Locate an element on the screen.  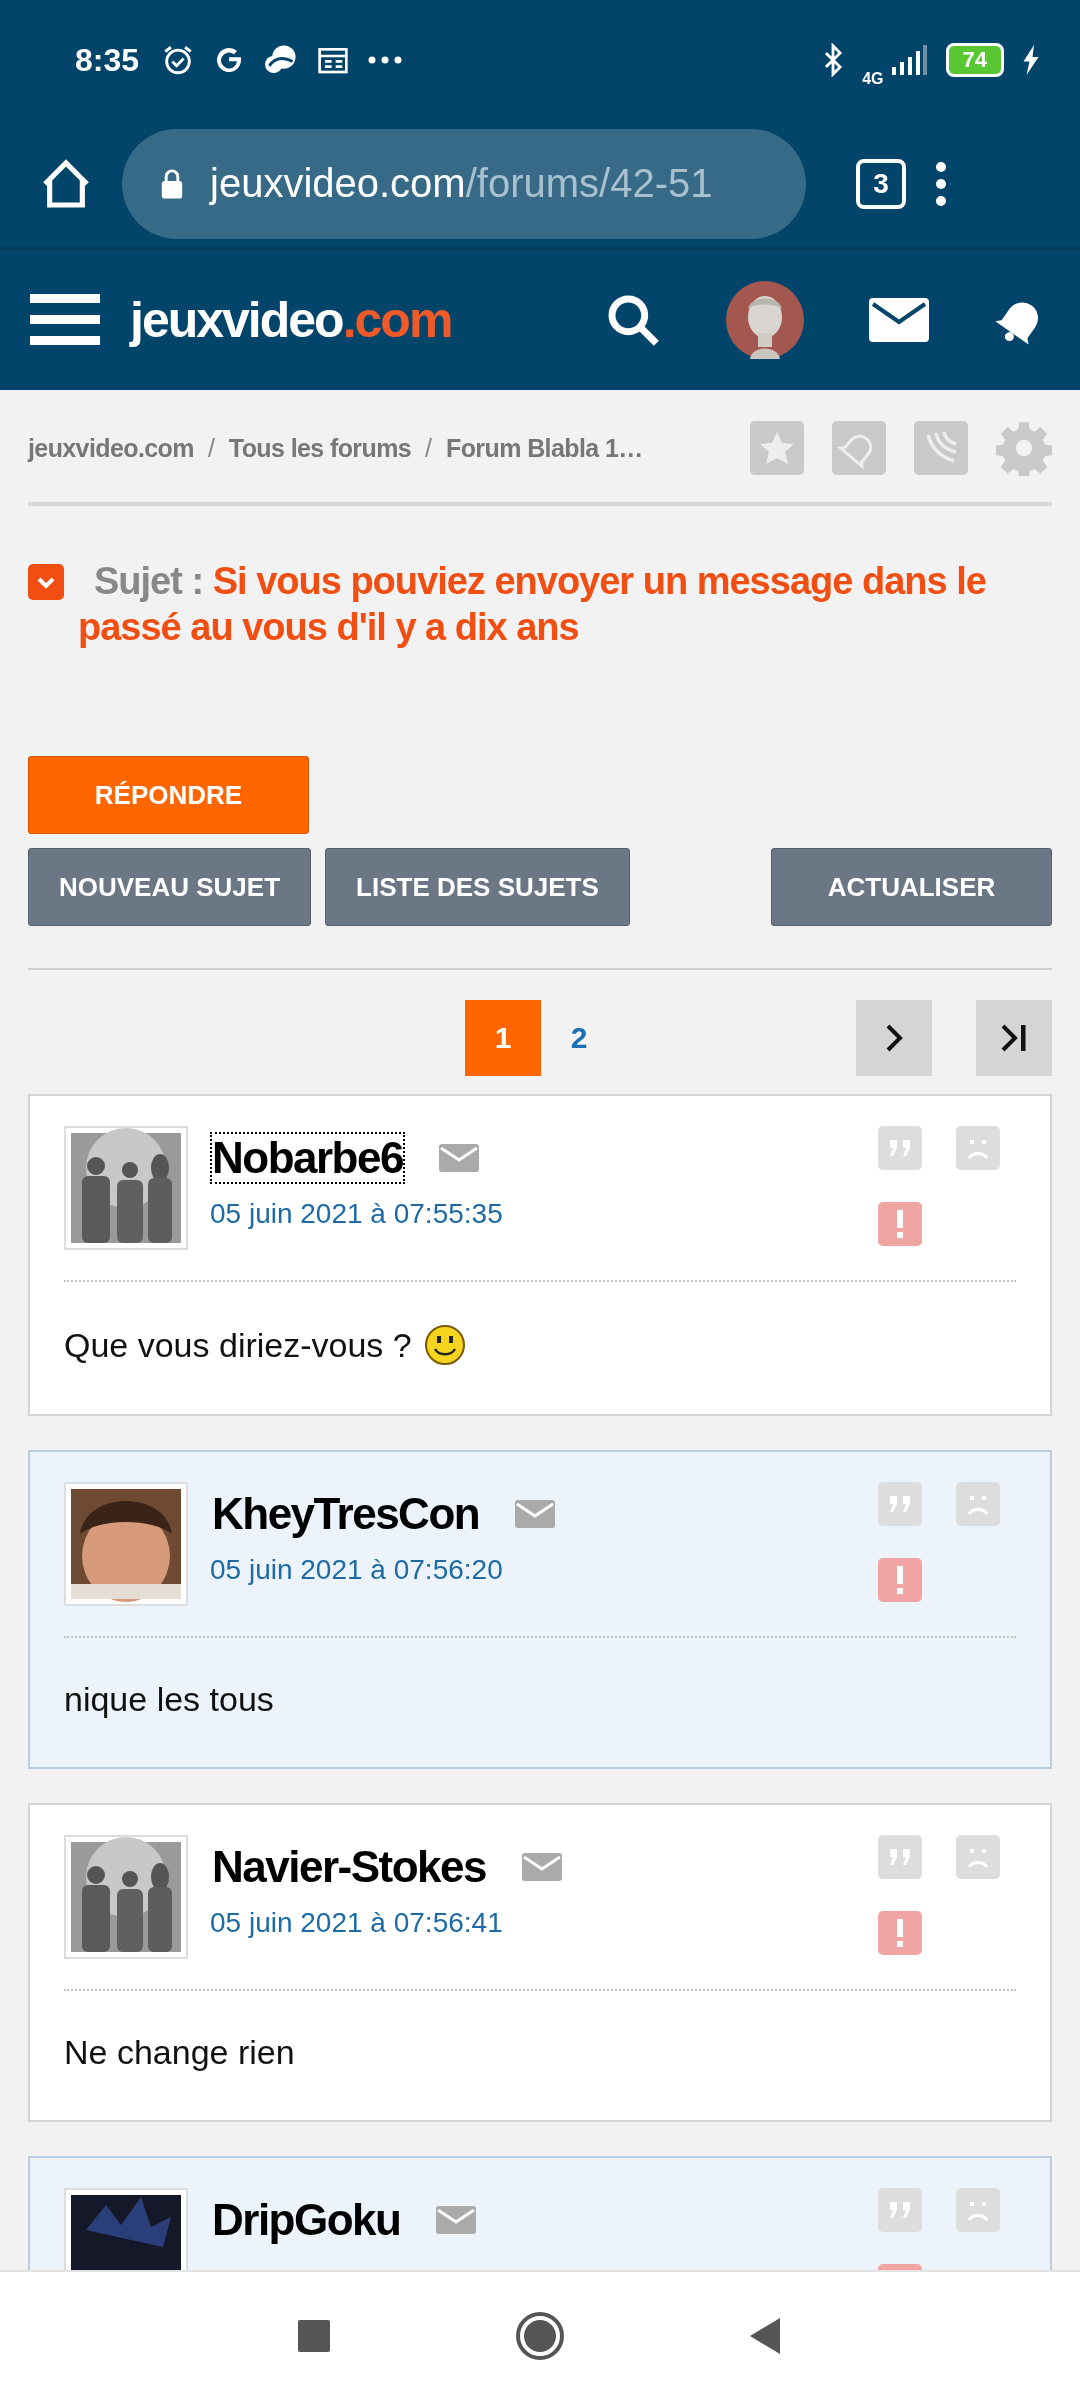
author-name: KheyTresCon is located at coordinates (346, 1514).